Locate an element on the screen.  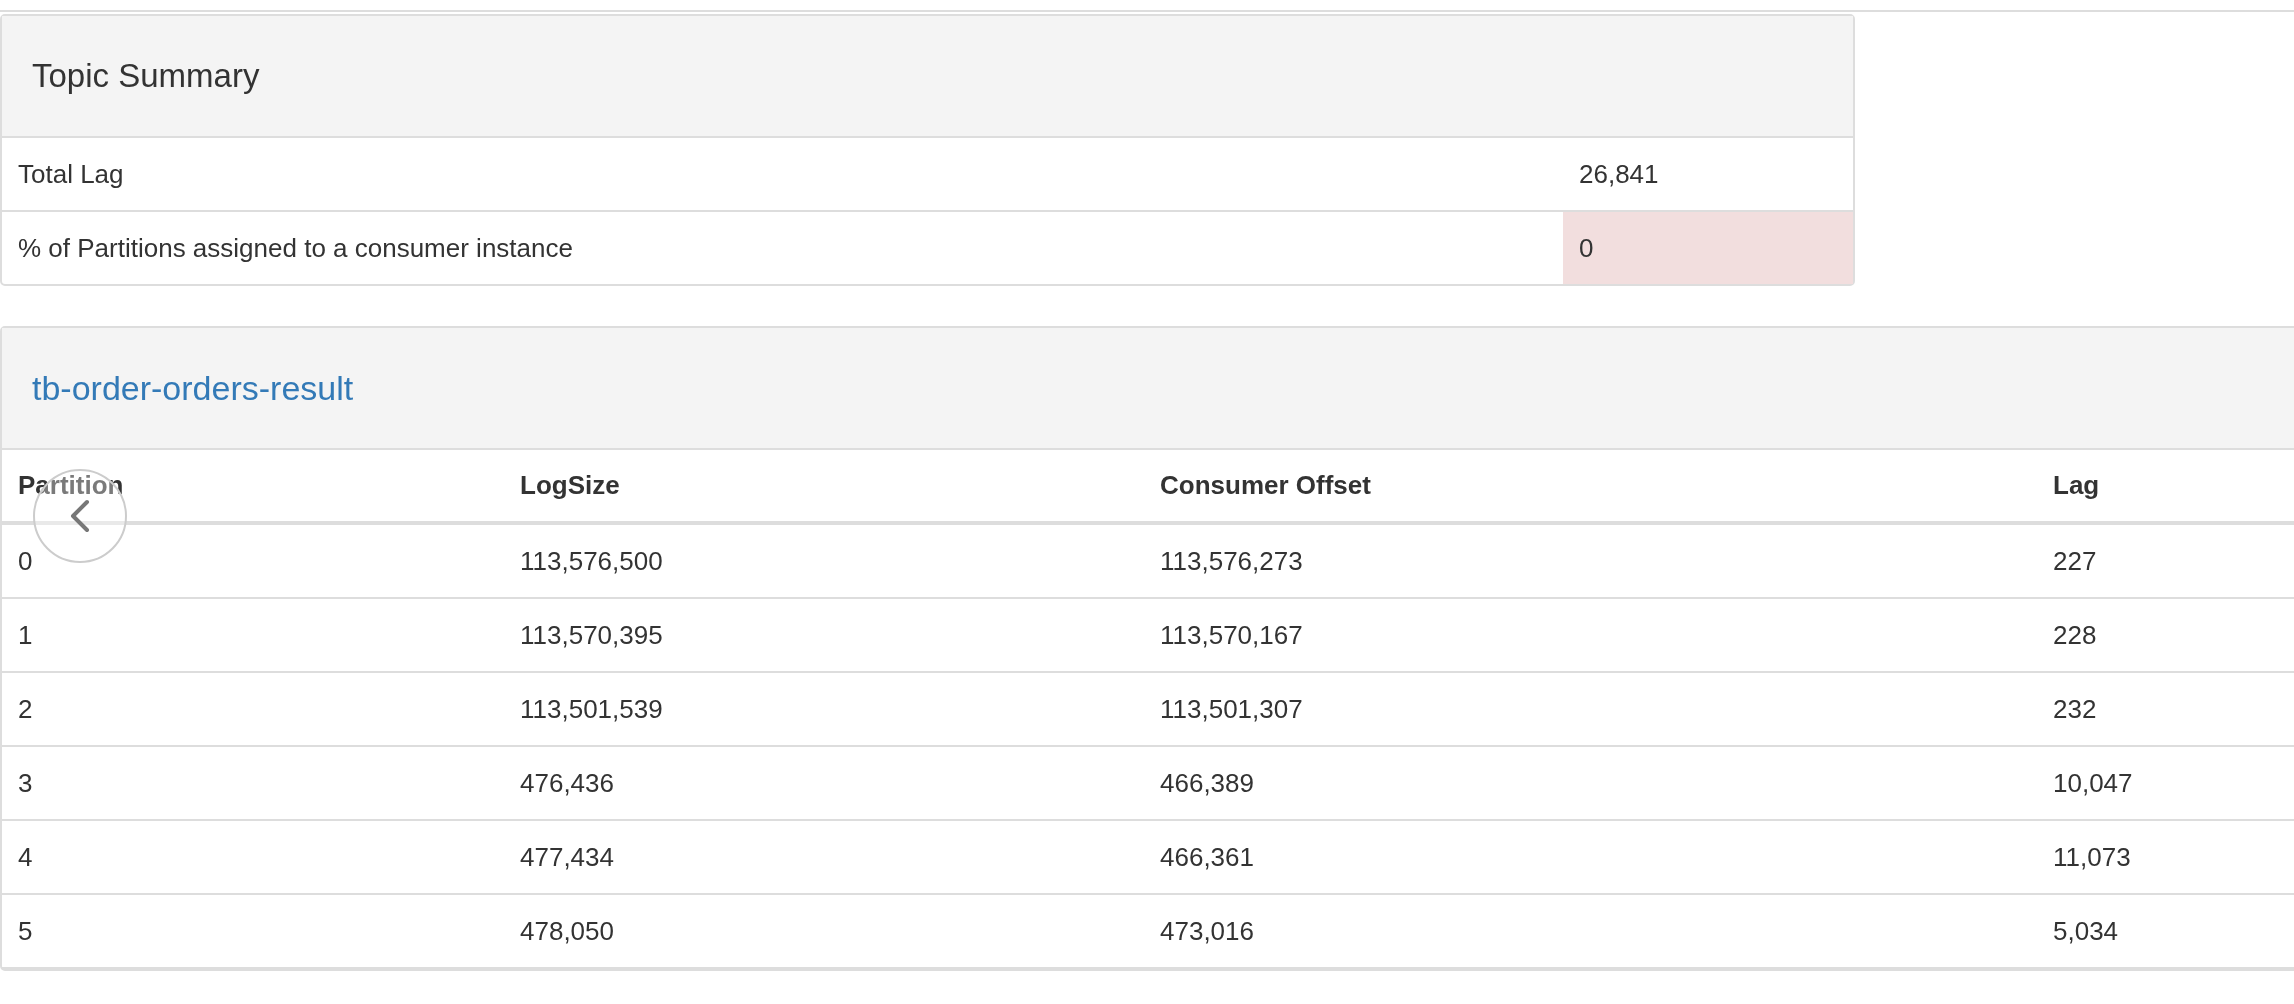
table-cell-text: 0 is located at coordinates (25, 561).